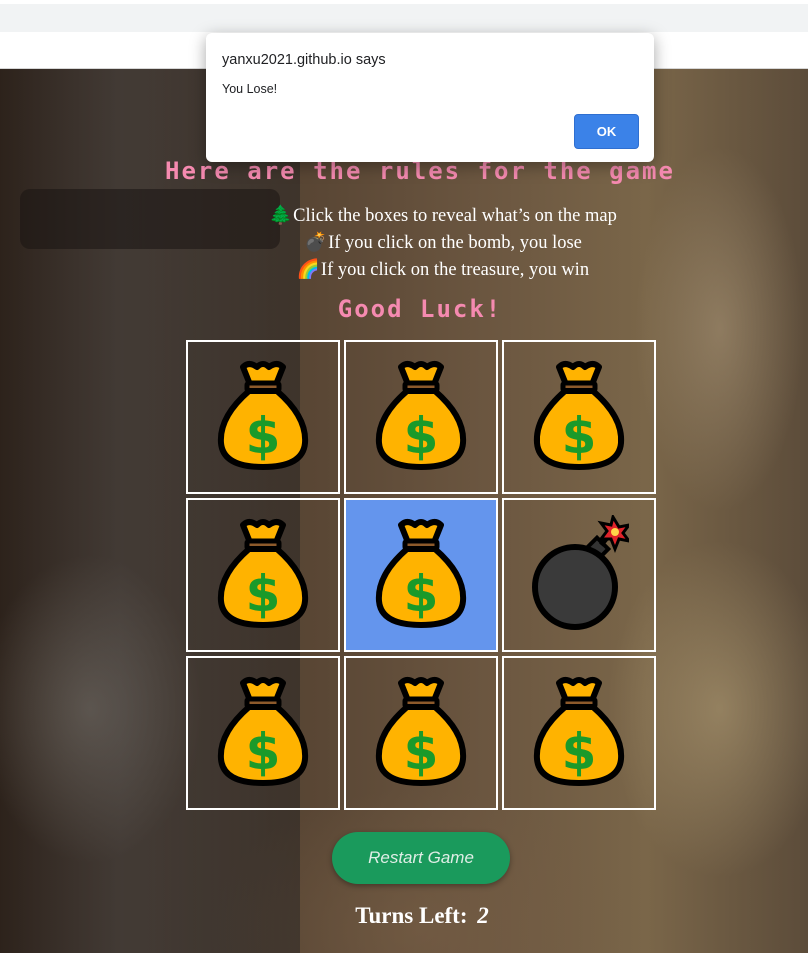 Image resolution: width=808 pixels, height=953 pixels. I want to click on board-cell, so click(579, 575).